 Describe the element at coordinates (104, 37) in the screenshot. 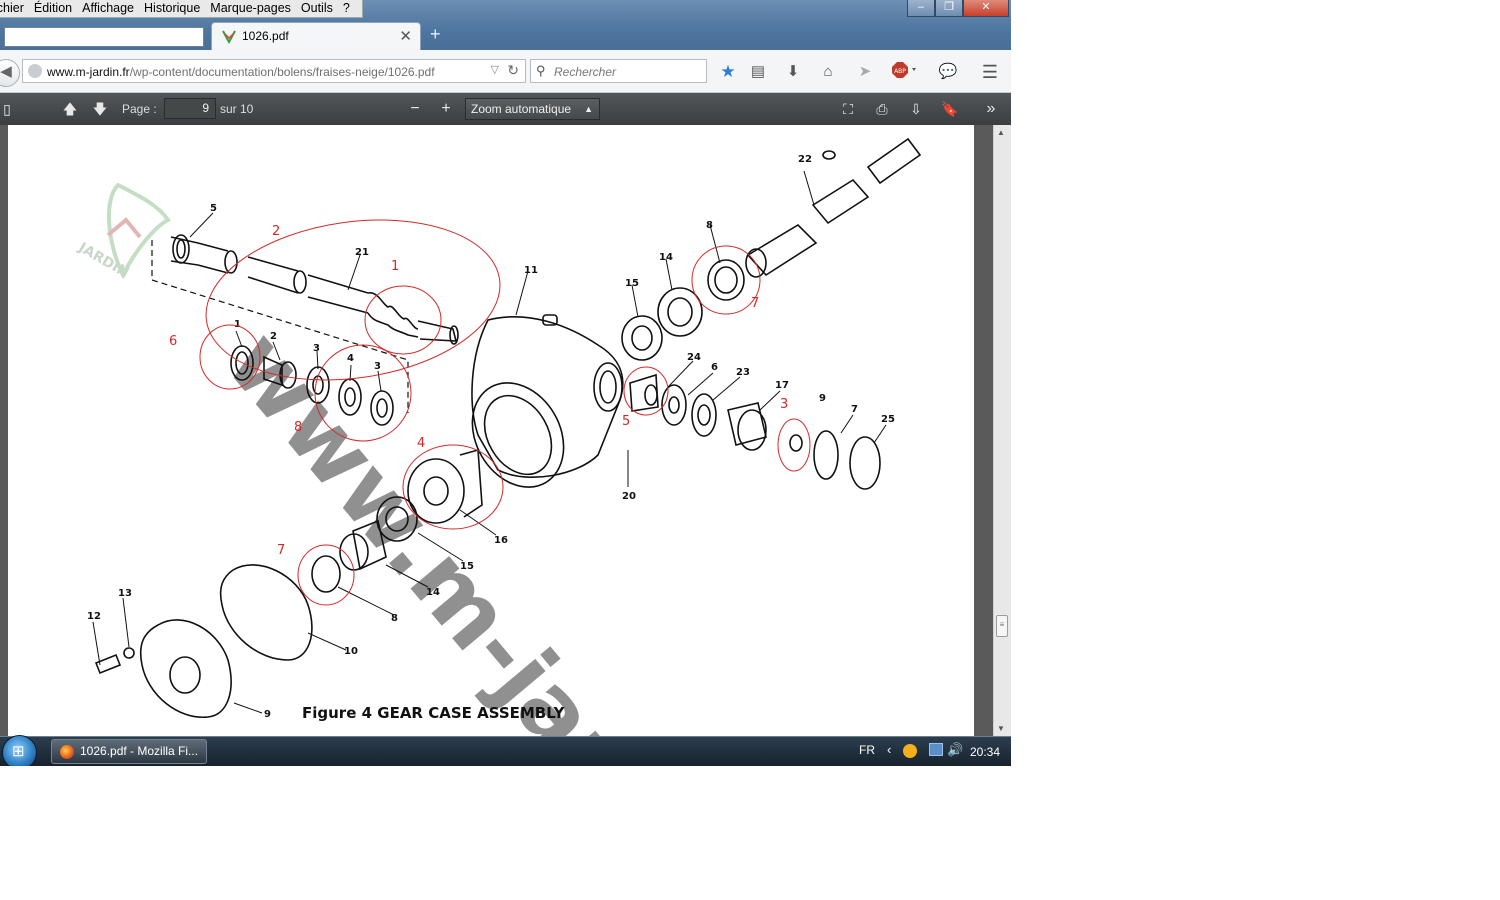

I see `tab-search-field` at that location.